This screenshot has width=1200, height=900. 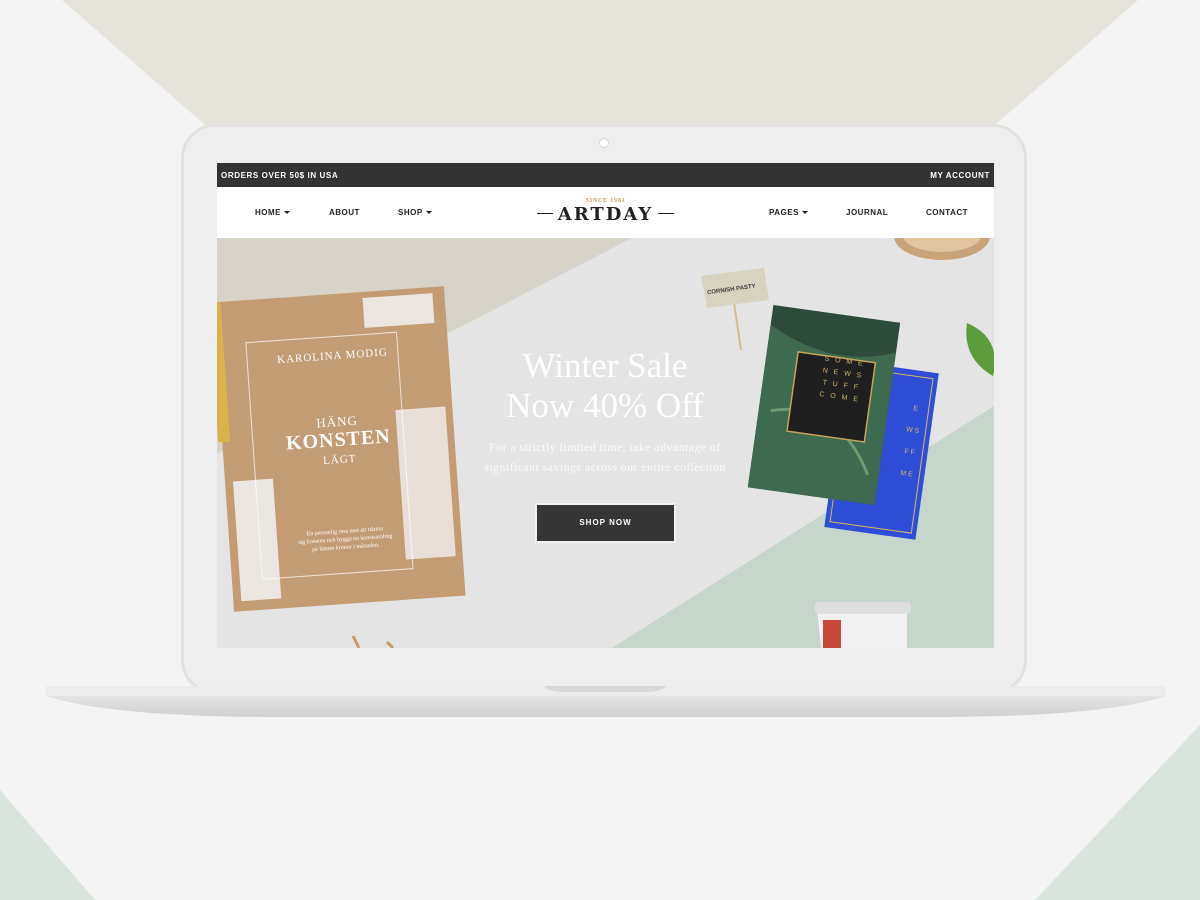 I want to click on leaf-card, so click(x=824, y=405).